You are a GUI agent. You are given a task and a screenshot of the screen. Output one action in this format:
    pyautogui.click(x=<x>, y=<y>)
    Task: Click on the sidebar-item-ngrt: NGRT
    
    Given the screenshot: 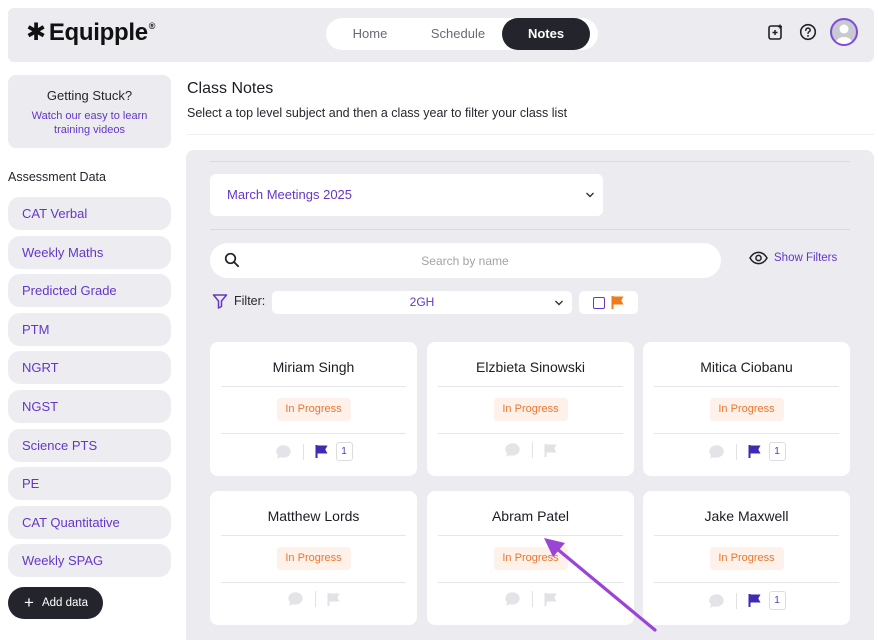 What is the action you would take?
    pyautogui.click(x=89, y=368)
    